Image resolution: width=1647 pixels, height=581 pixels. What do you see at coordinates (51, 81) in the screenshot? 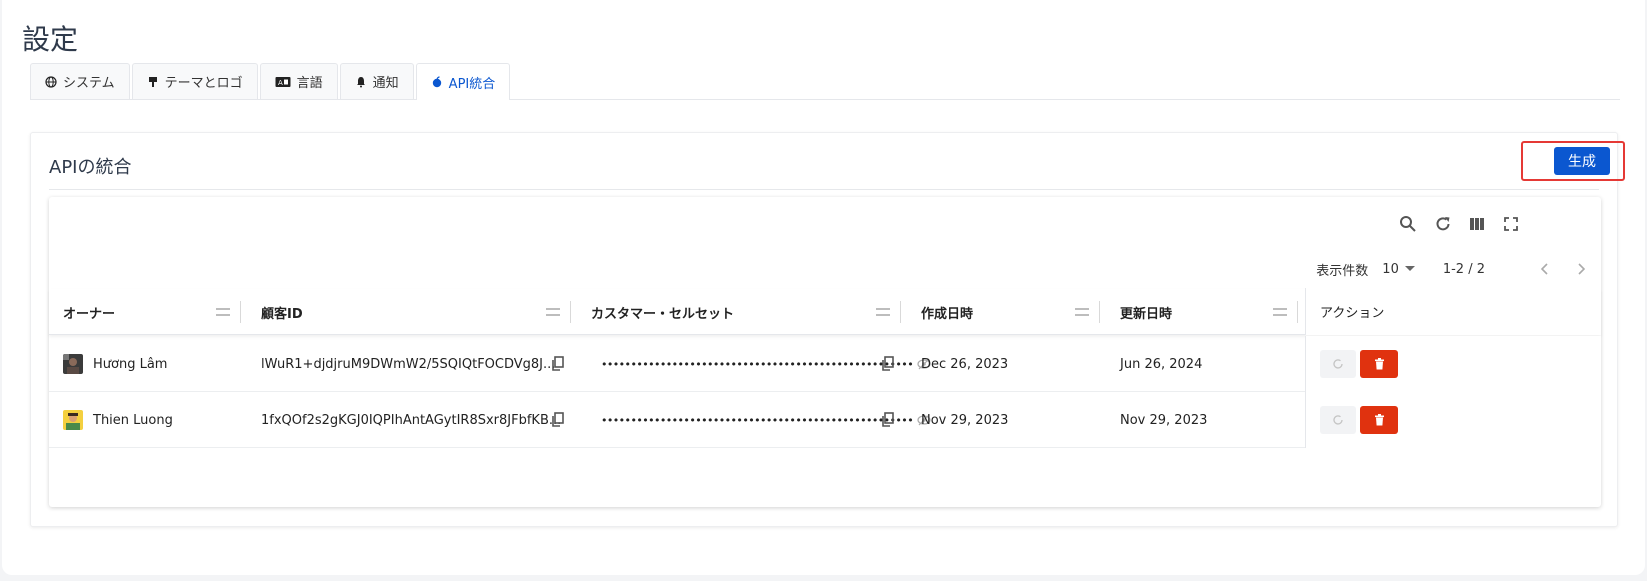
I see `globe-icon` at bounding box center [51, 81].